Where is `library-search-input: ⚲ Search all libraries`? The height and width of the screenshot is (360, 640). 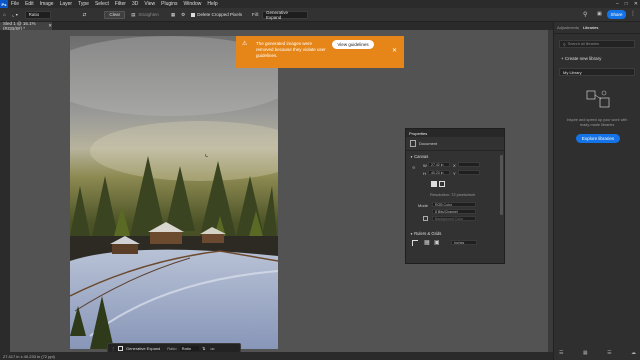
library-search-input: ⚲ Search all libraries is located at coordinates (597, 44).